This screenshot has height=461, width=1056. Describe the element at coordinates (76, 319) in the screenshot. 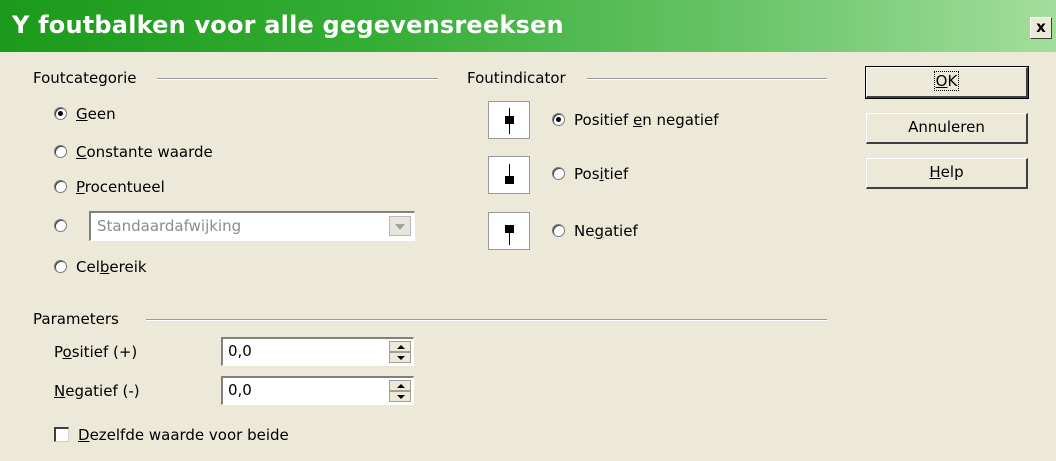

I see `parameters-heading: Parameters` at that location.